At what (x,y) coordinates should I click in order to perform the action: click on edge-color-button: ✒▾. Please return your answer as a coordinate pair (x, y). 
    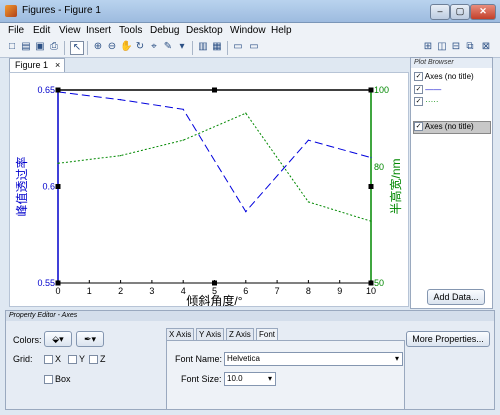
    Looking at the image, I should click on (90, 339).